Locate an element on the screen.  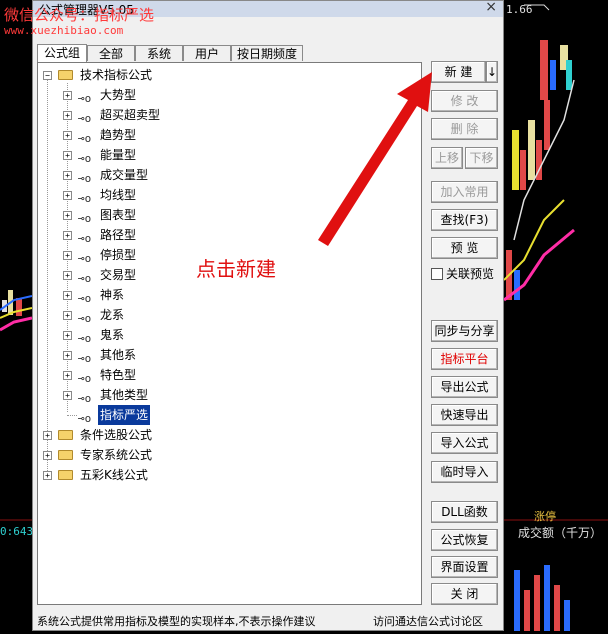
status-text: 系统公式提供常用指标及模型的实现样本,不表示操作建议 is located at coordinates (176, 621).